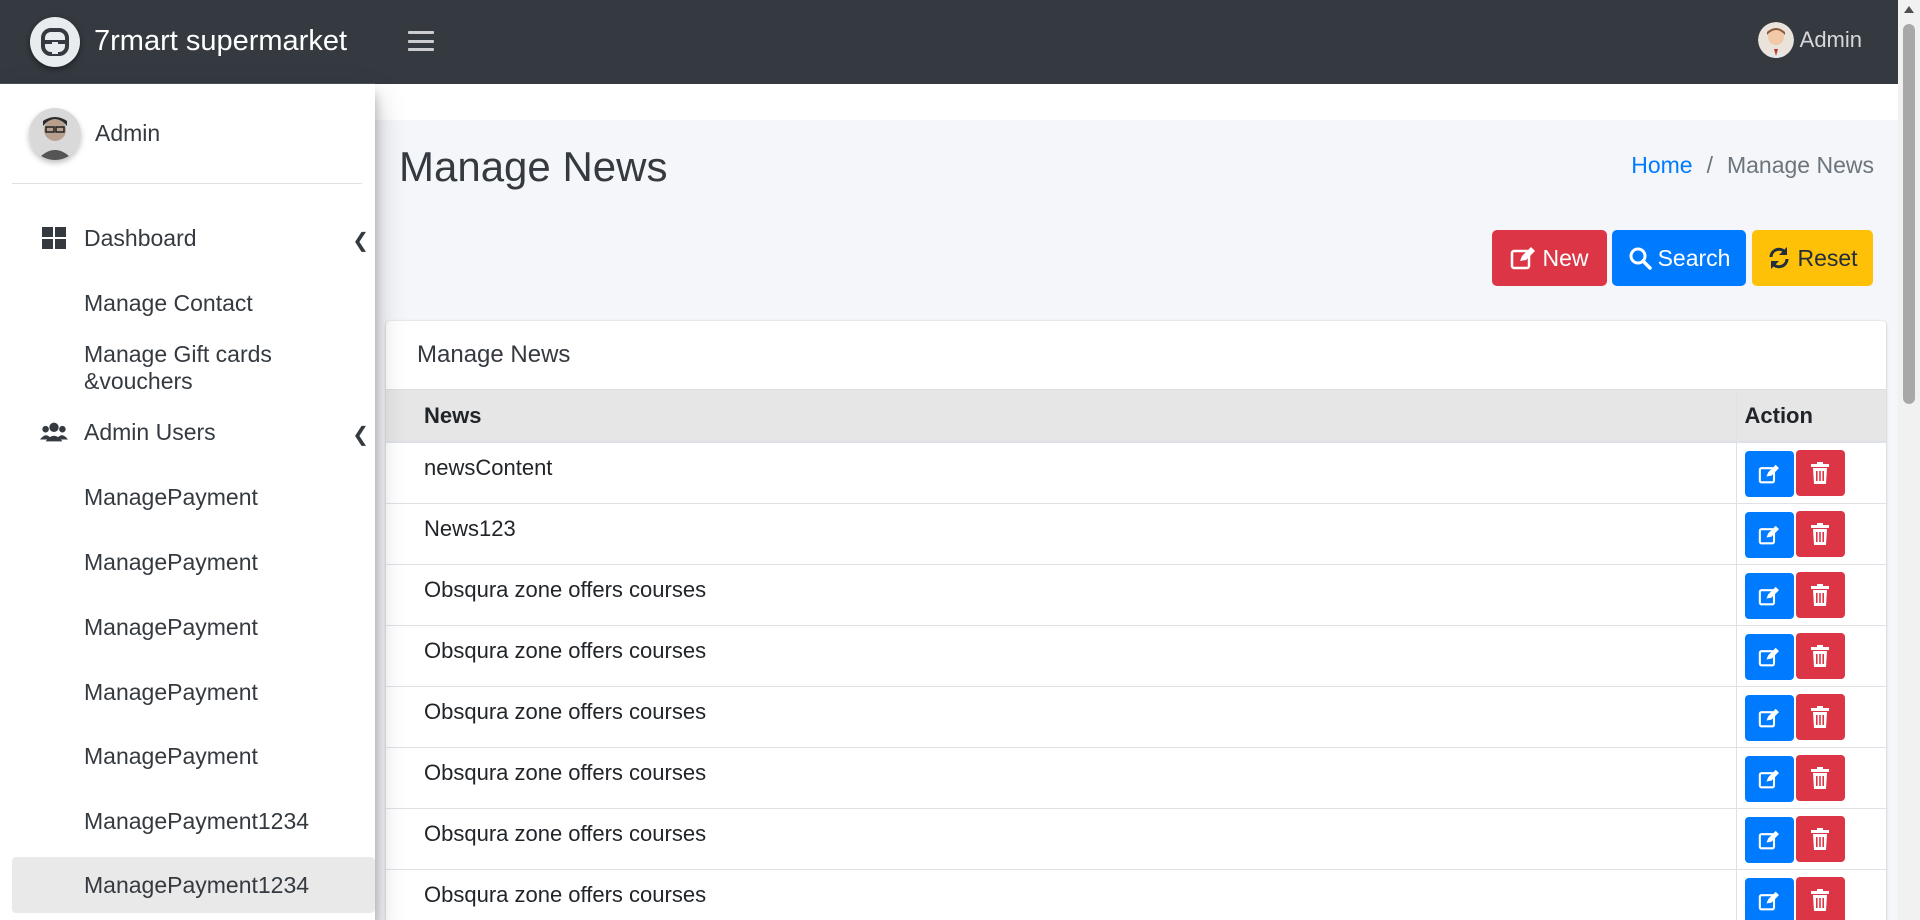 The width and height of the screenshot is (1920, 920). I want to click on sidebar-item-label: Manage Gift cards &vouchers, so click(178, 367).